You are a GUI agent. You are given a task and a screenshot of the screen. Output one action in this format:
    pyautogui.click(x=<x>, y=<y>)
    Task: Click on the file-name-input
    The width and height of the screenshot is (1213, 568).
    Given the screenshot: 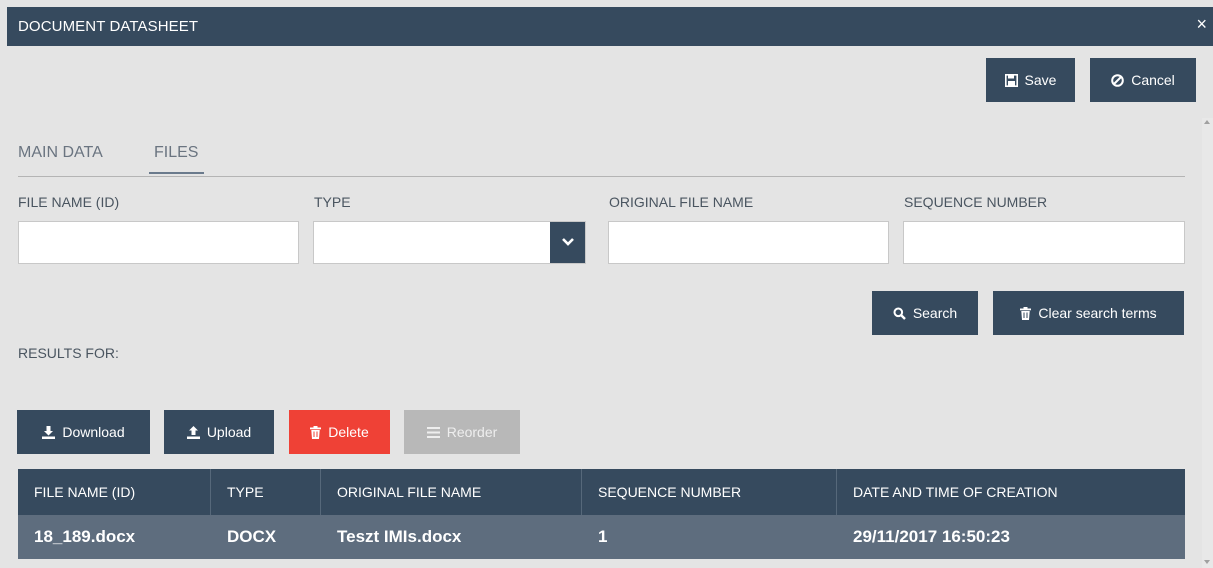 What is the action you would take?
    pyautogui.click(x=158, y=242)
    